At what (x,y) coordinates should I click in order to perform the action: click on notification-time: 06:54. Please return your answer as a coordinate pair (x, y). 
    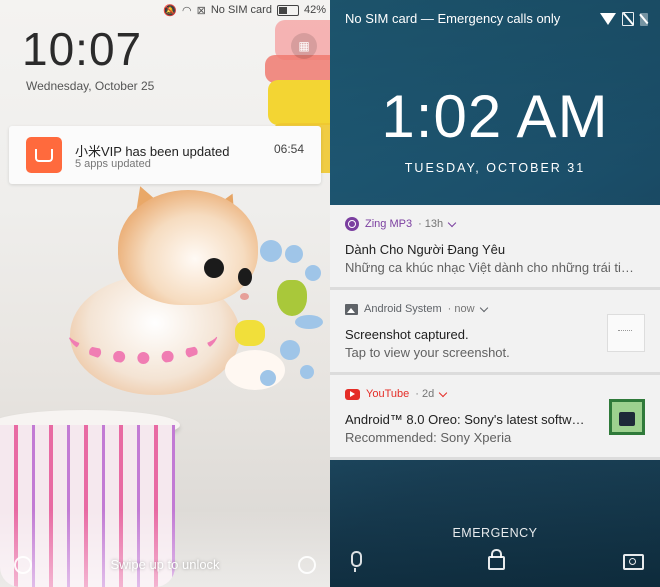
    Looking at the image, I should click on (288, 149).